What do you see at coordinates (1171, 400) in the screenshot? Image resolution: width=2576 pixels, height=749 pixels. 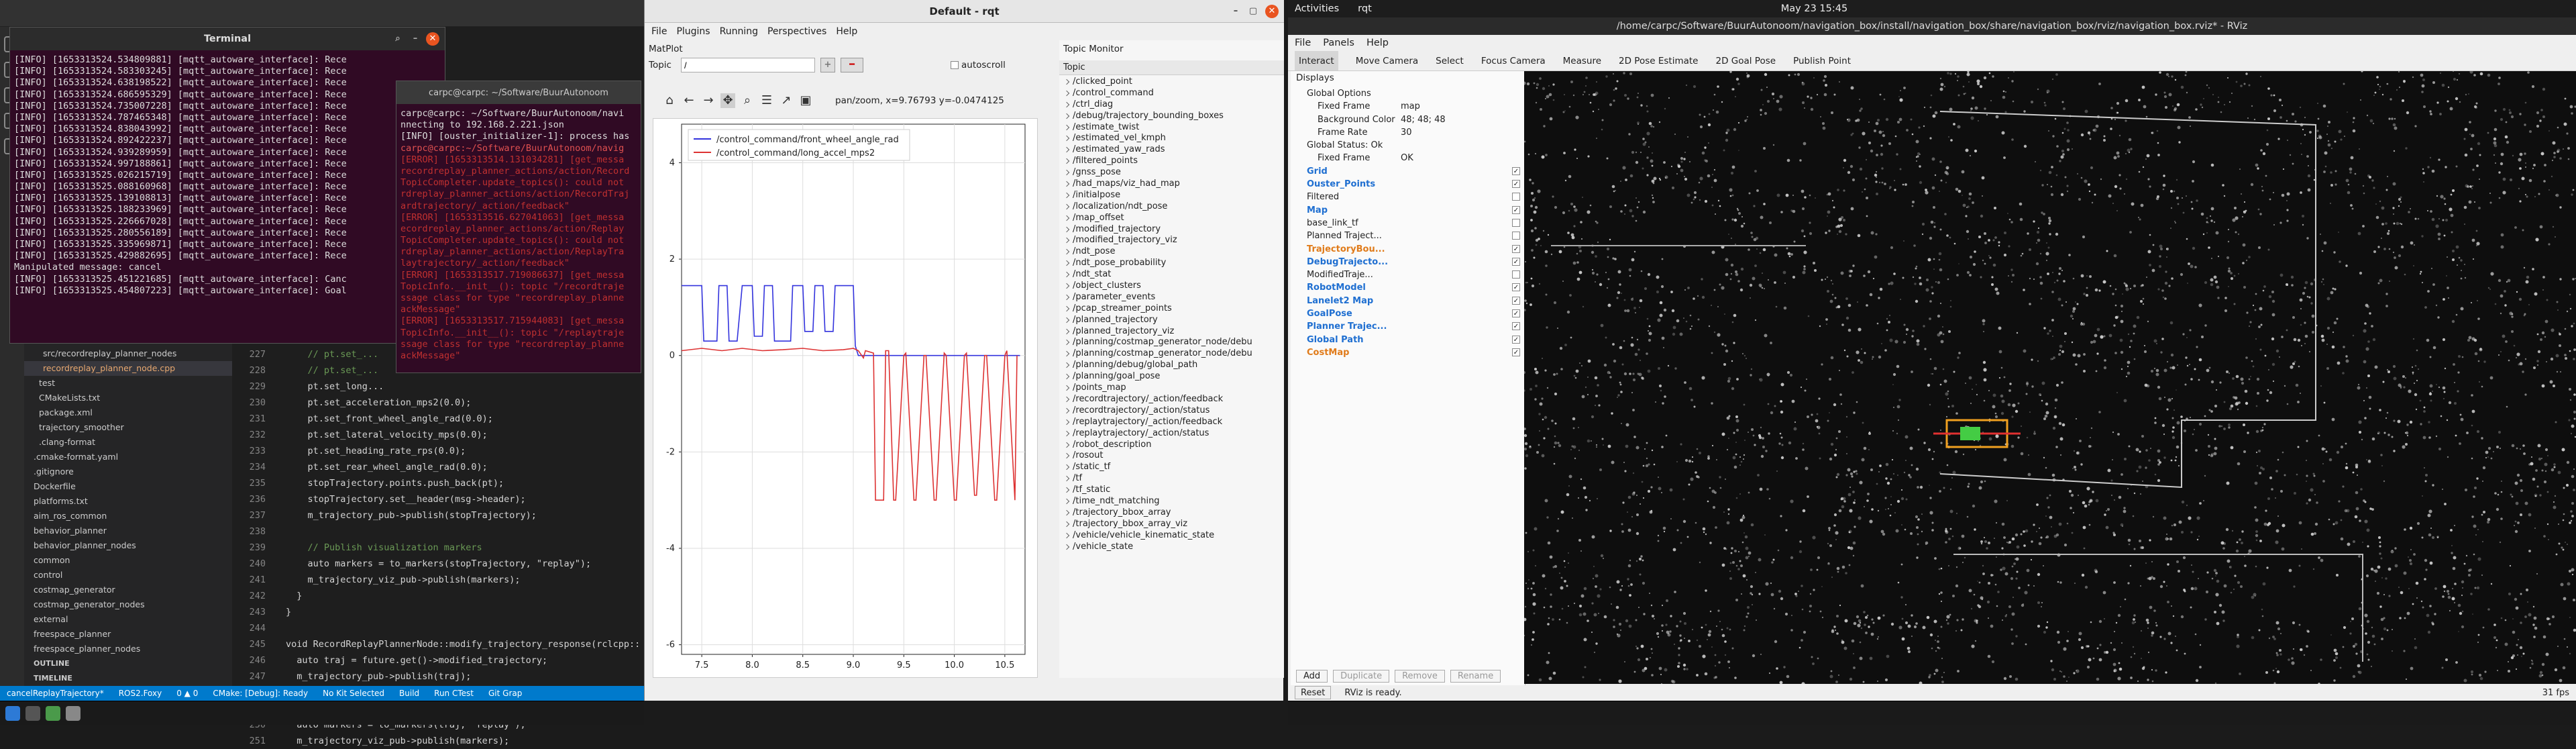 I see `topic-row: /recordtrajectory/_action/feedback` at bounding box center [1171, 400].